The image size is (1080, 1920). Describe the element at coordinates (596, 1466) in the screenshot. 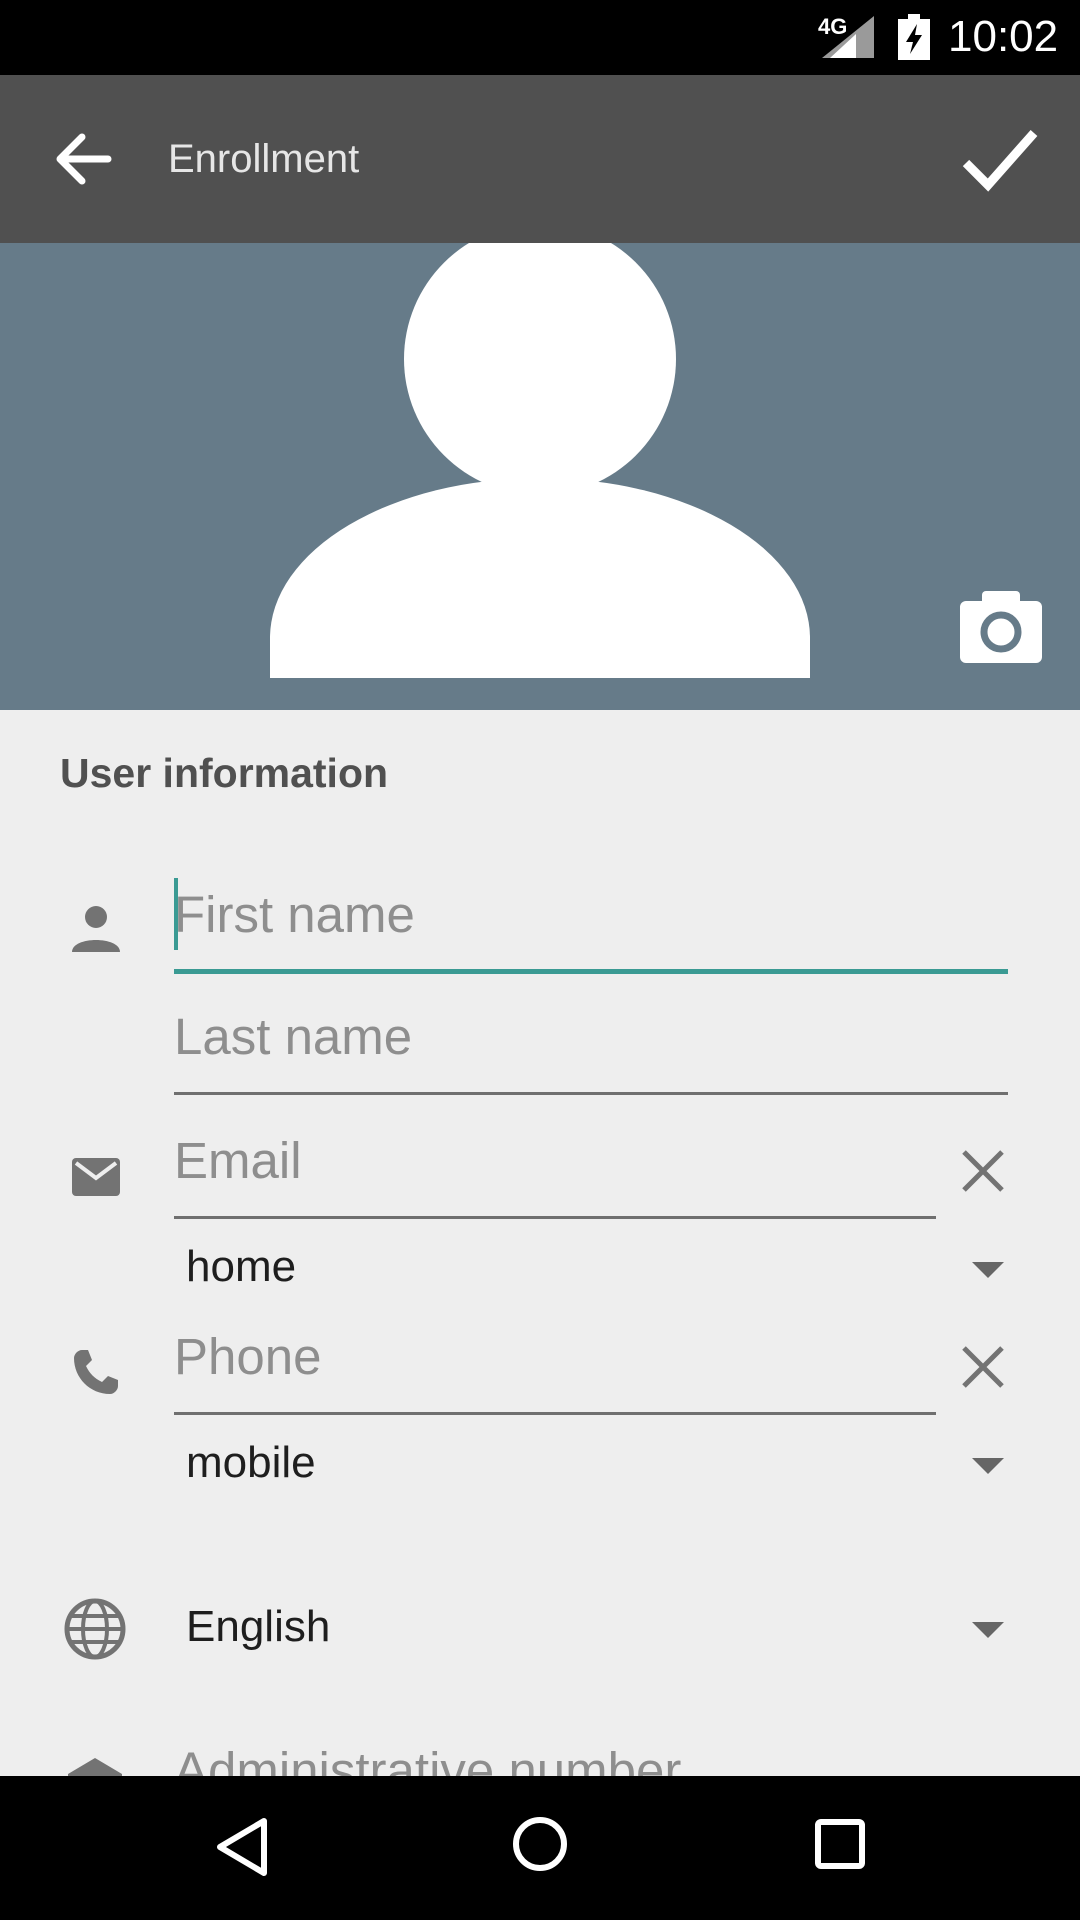

I see `phone-type-select: mobile` at that location.